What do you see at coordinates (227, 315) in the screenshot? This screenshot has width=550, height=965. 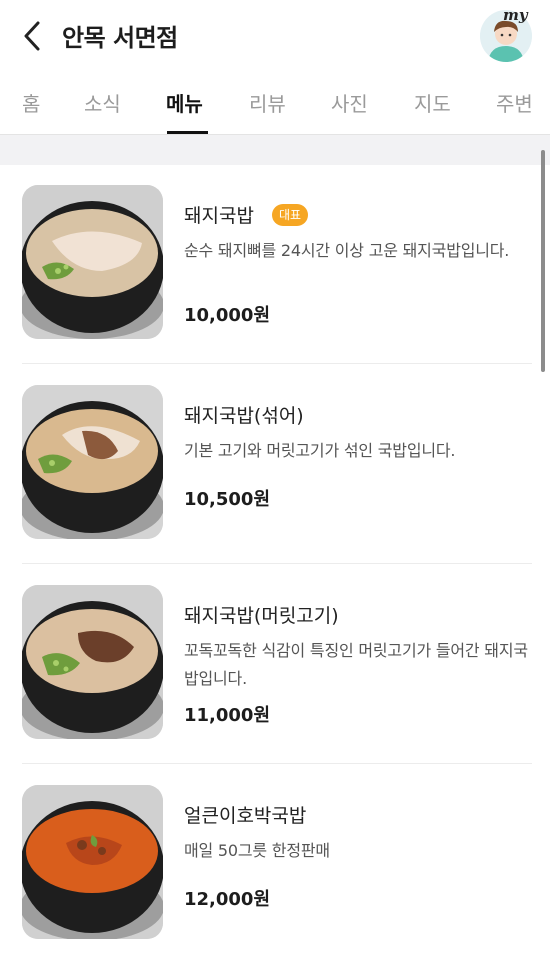 I see `menu-item-price: 10,000원` at bounding box center [227, 315].